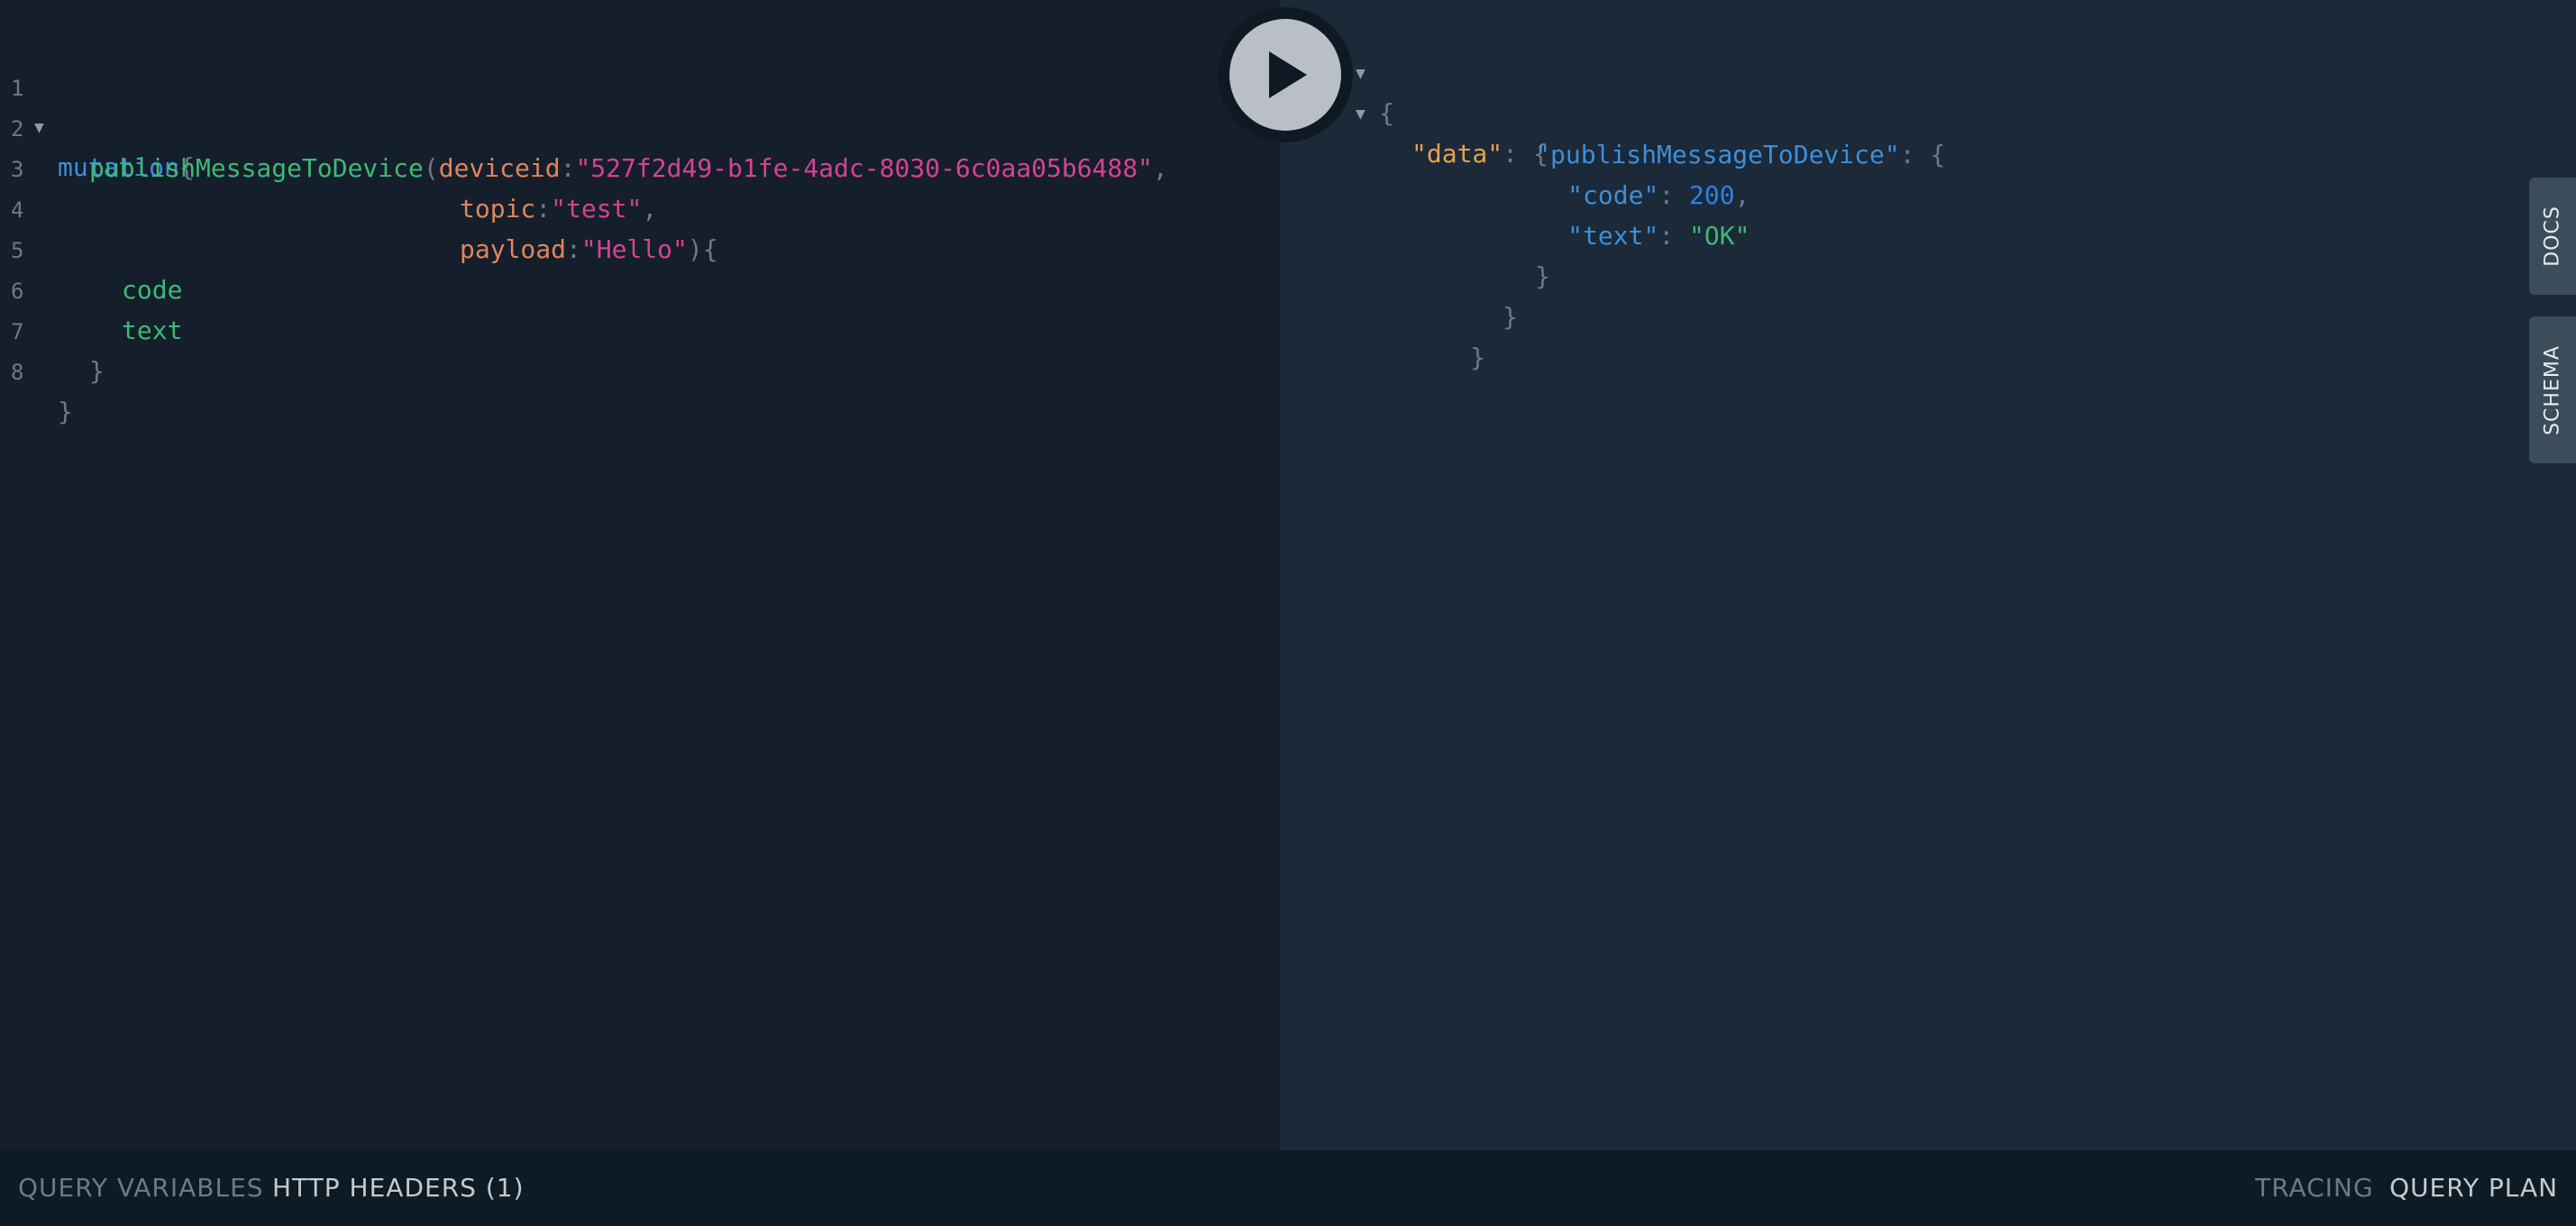 This screenshot has height=1226, width=2576. What do you see at coordinates (1938, 154) in the screenshot?
I see `json-brace: {` at bounding box center [1938, 154].